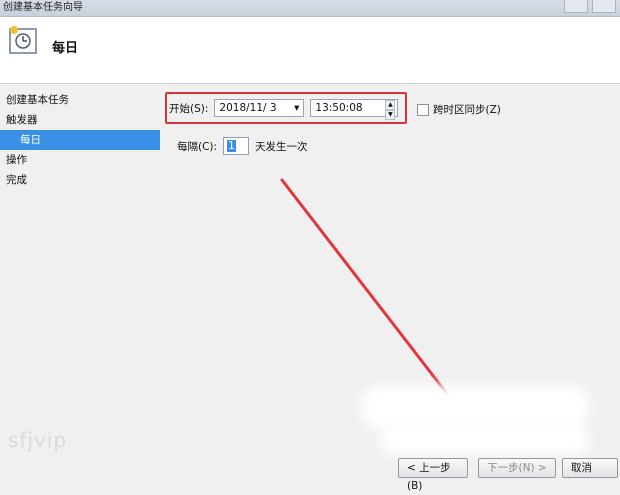 The image size is (620, 495). Describe the element at coordinates (590, 468) in the screenshot. I see `cancel-button: 取消` at that location.